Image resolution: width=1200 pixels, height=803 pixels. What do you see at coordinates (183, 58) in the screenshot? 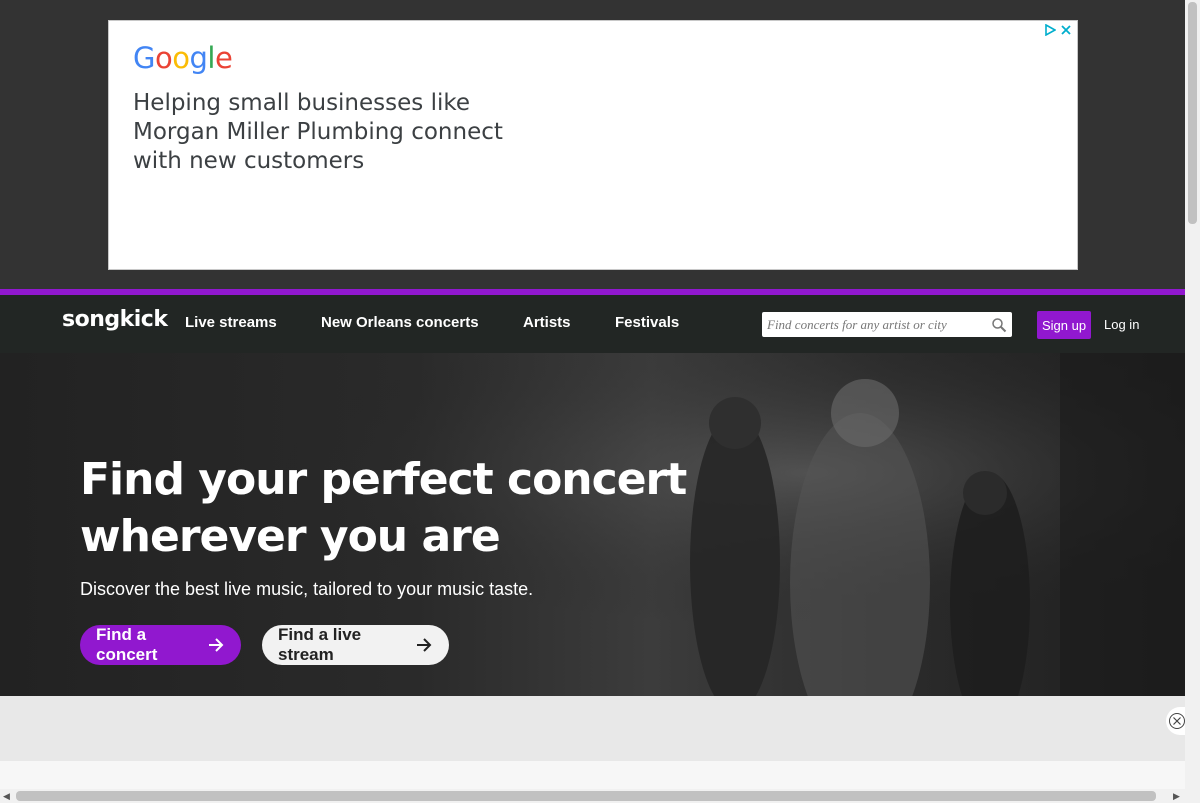
I see `google-logo: Google` at bounding box center [183, 58].